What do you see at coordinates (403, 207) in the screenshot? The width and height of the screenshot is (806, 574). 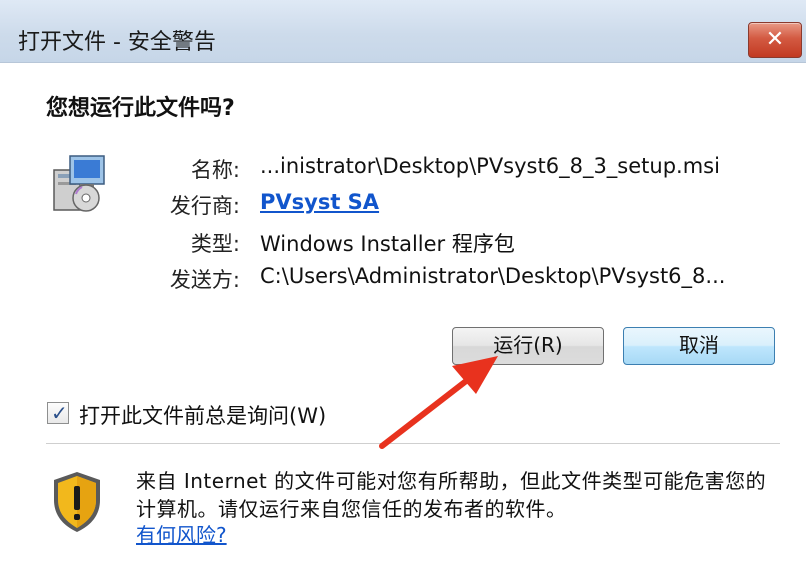 I see `info-row-publisher: 发行商: PVsyst SA` at bounding box center [403, 207].